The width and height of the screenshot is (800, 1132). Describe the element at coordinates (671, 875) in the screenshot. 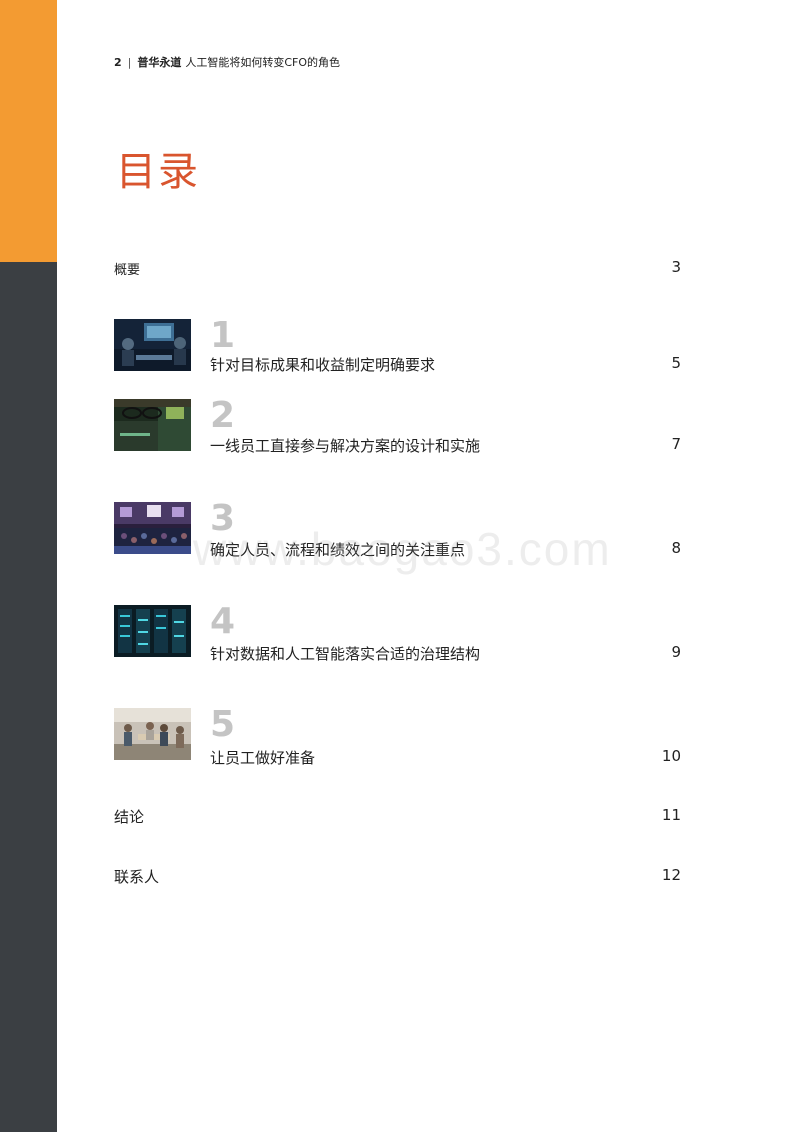

I see `toc-contacts-page: 12` at that location.